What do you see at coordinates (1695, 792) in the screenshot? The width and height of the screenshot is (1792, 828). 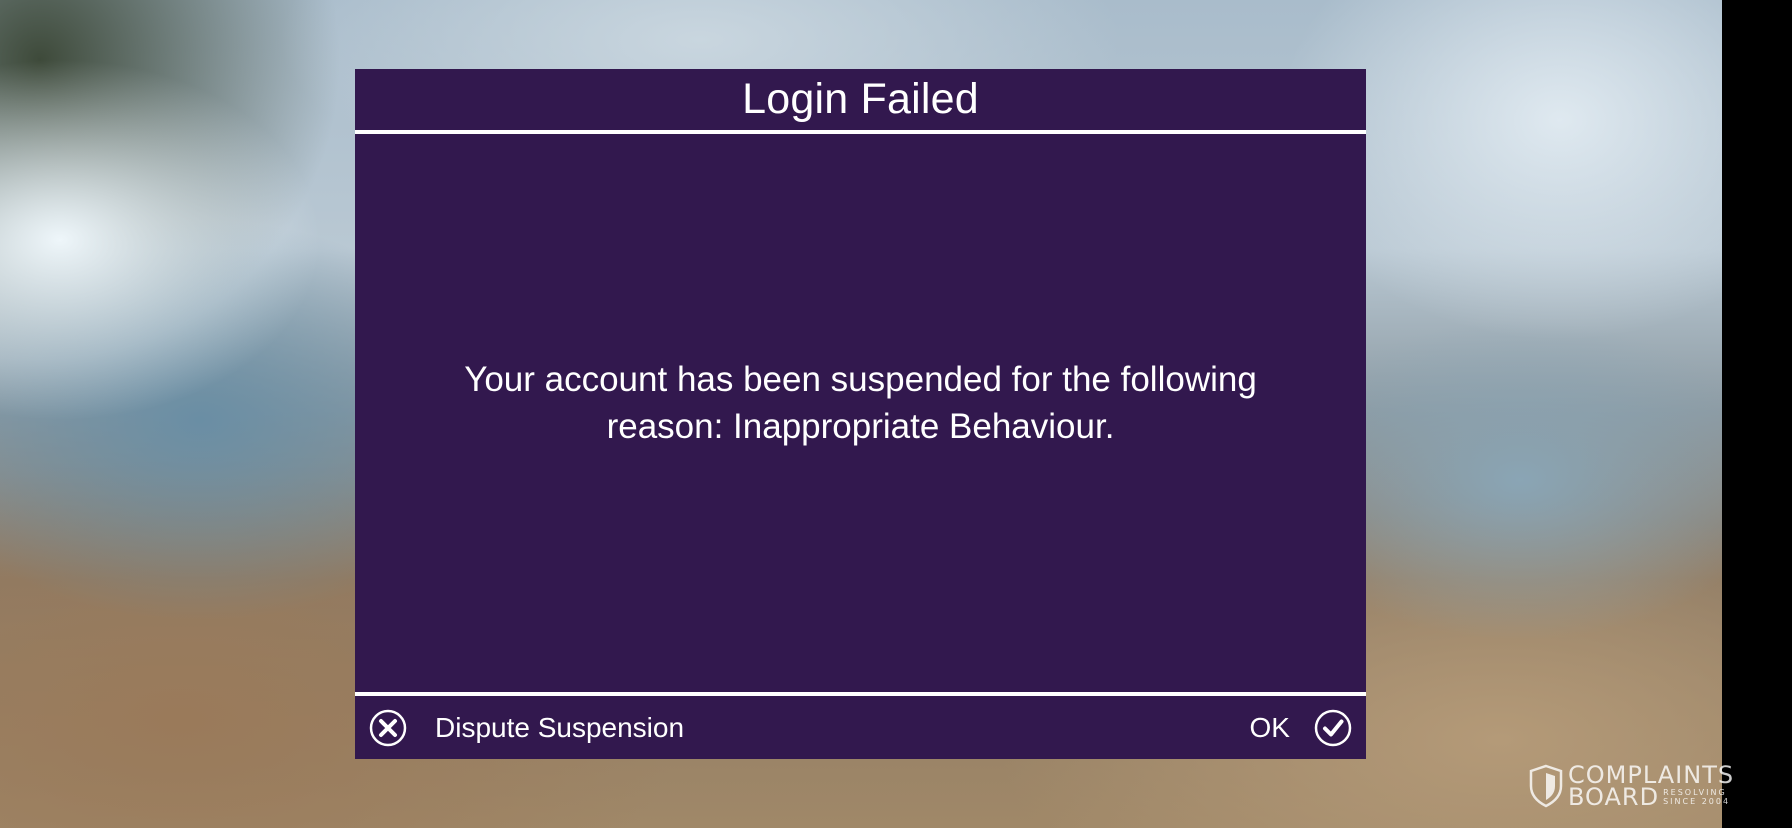 I see `watermark-tag1: RESOLVING` at bounding box center [1695, 792].